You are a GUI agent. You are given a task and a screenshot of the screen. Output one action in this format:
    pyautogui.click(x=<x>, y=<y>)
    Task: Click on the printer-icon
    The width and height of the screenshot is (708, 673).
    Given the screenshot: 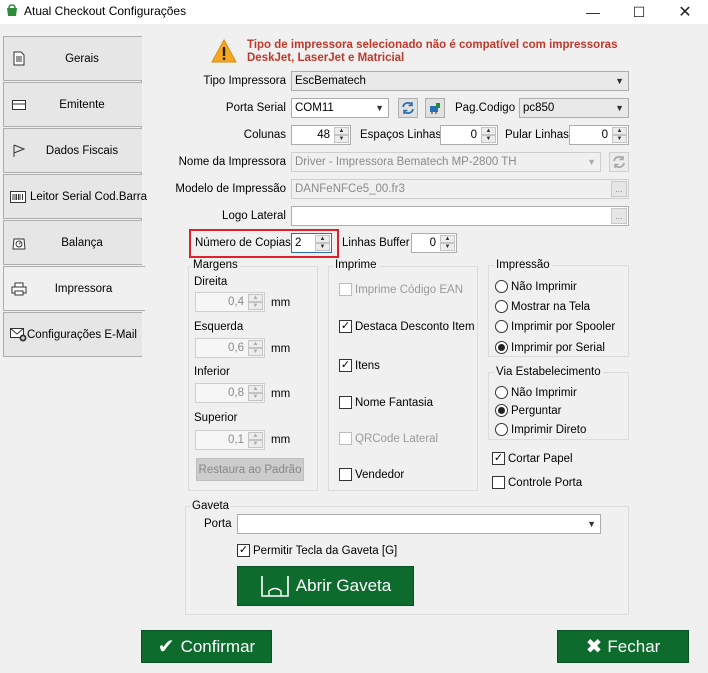 What is the action you would take?
    pyautogui.click(x=19, y=289)
    